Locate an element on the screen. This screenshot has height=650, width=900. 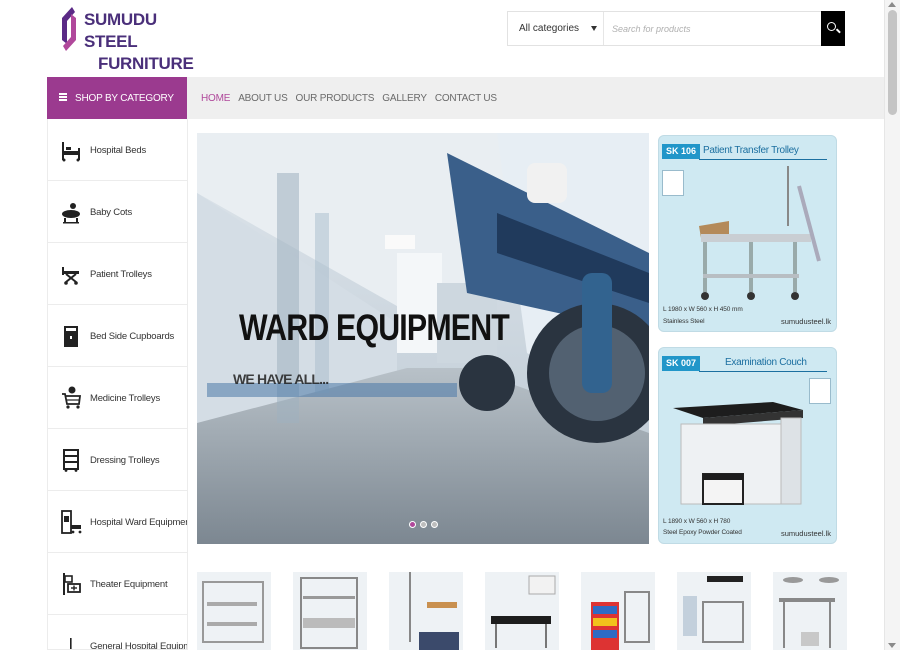
shop-by-category-label: SHOP BY CATEGORY is located at coordinates (124, 98).